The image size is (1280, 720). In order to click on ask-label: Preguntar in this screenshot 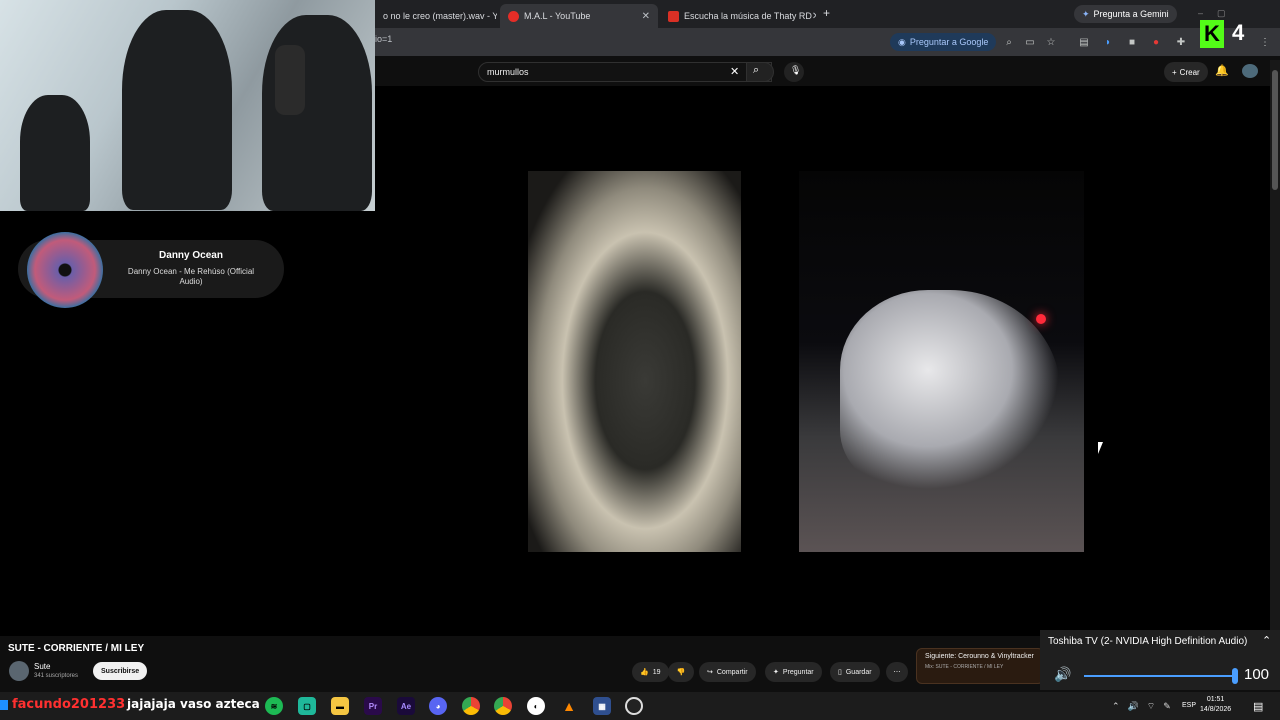, I will do `click(798, 672)`.